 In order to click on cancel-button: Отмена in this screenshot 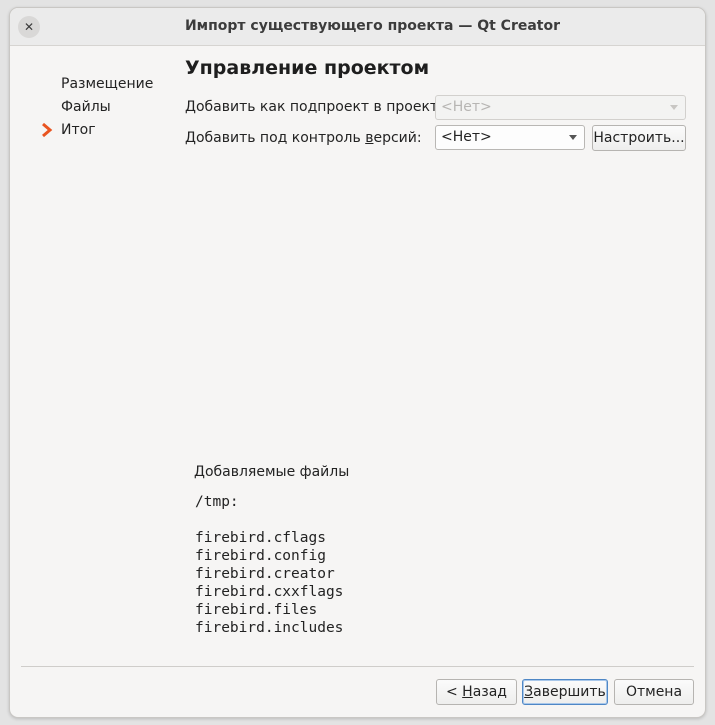, I will do `click(654, 692)`.